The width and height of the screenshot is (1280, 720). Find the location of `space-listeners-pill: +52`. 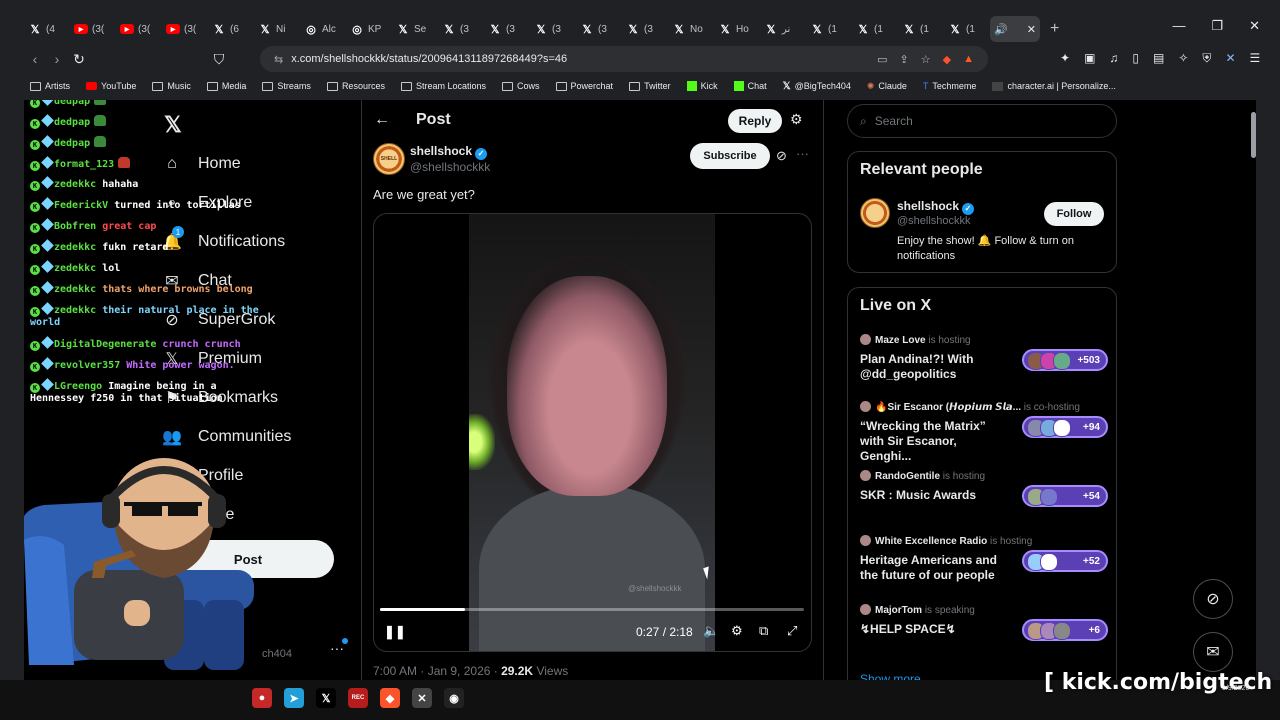

space-listeners-pill: +52 is located at coordinates (1065, 561).